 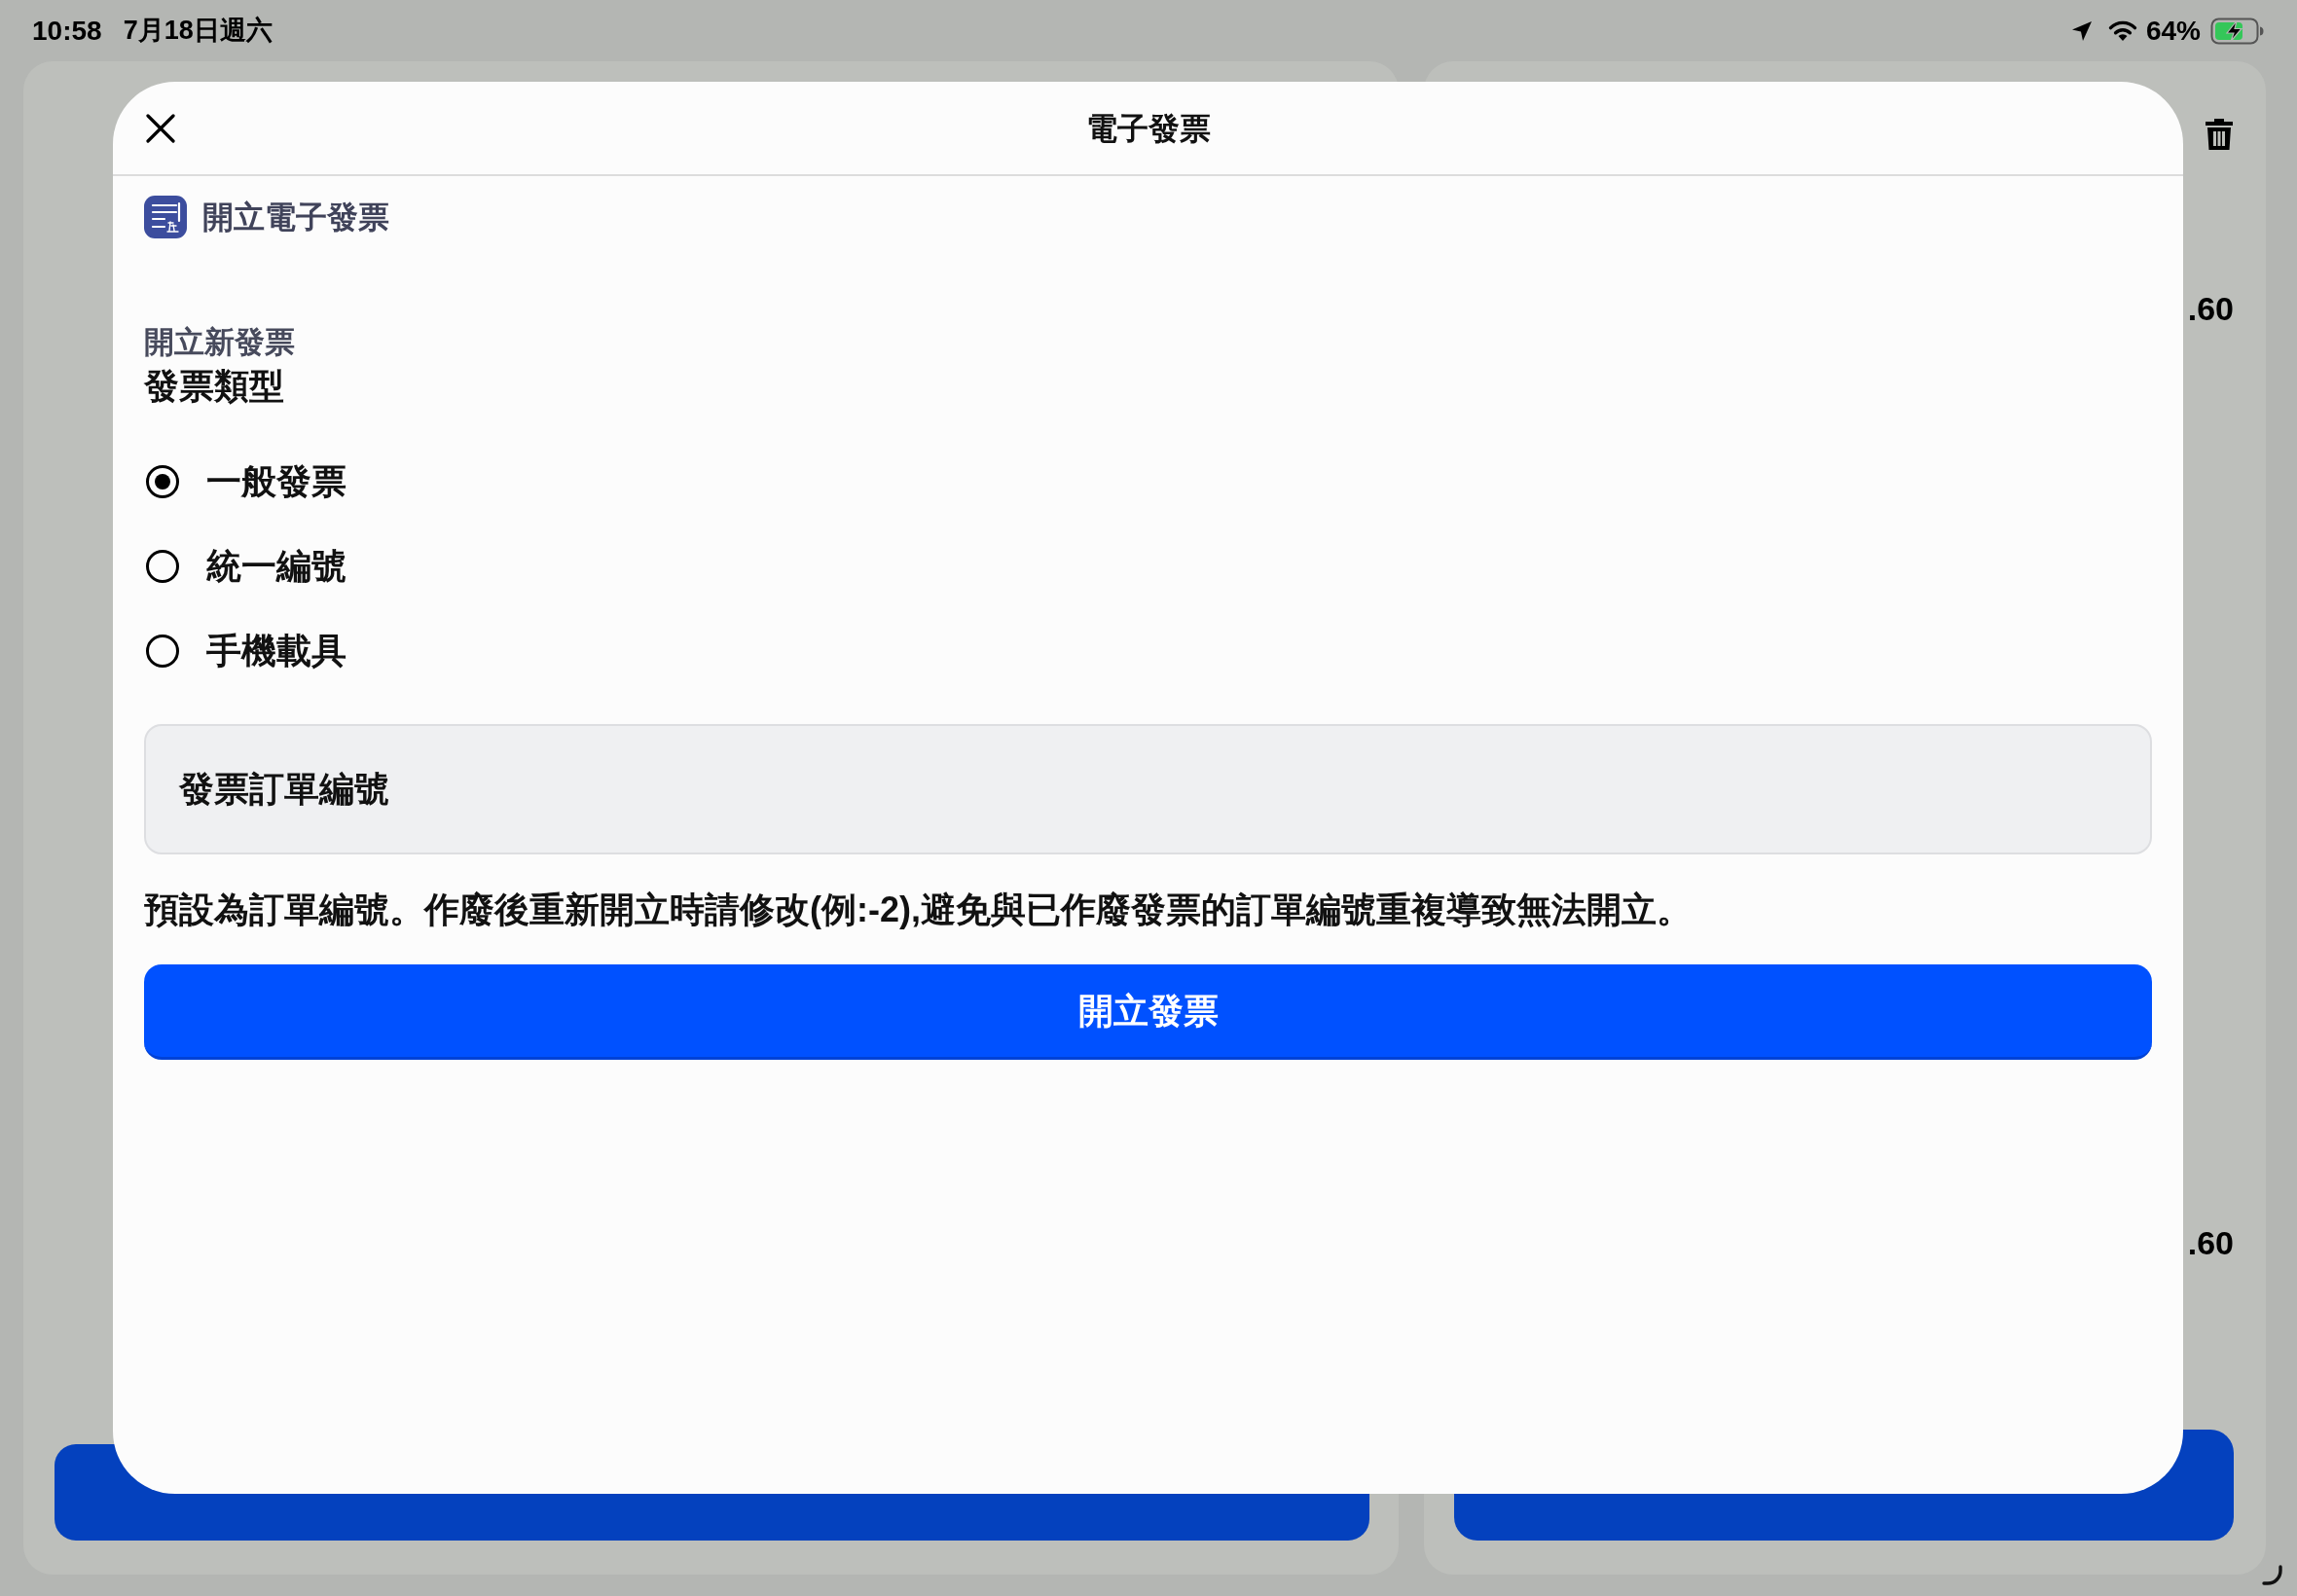 I want to click on document-icon, so click(x=166, y=217).